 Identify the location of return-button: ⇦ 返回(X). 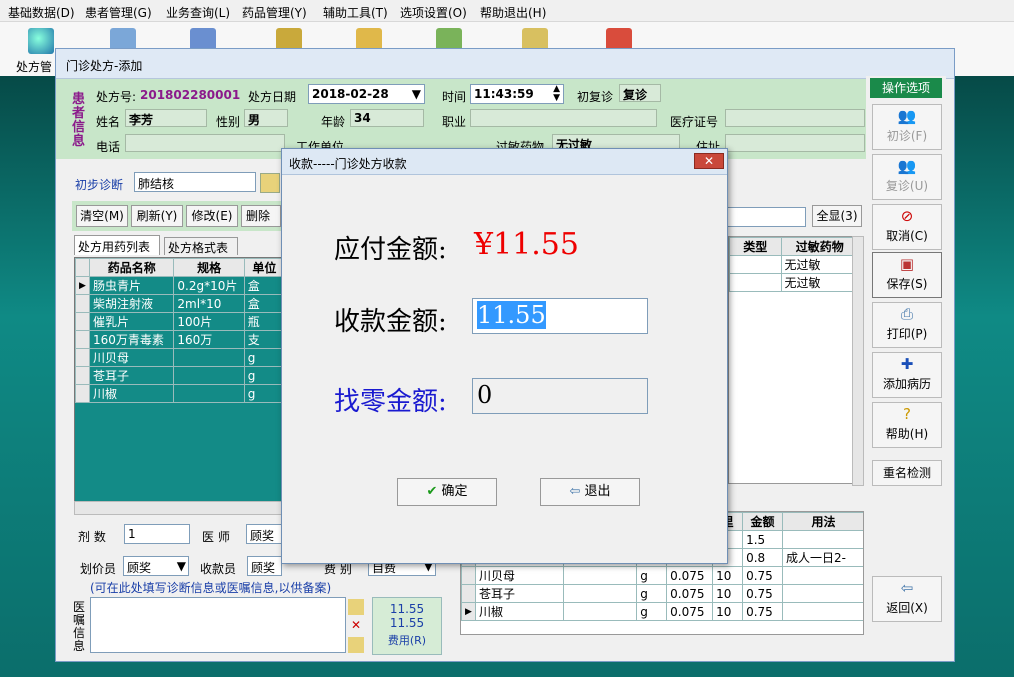
(907, 599).